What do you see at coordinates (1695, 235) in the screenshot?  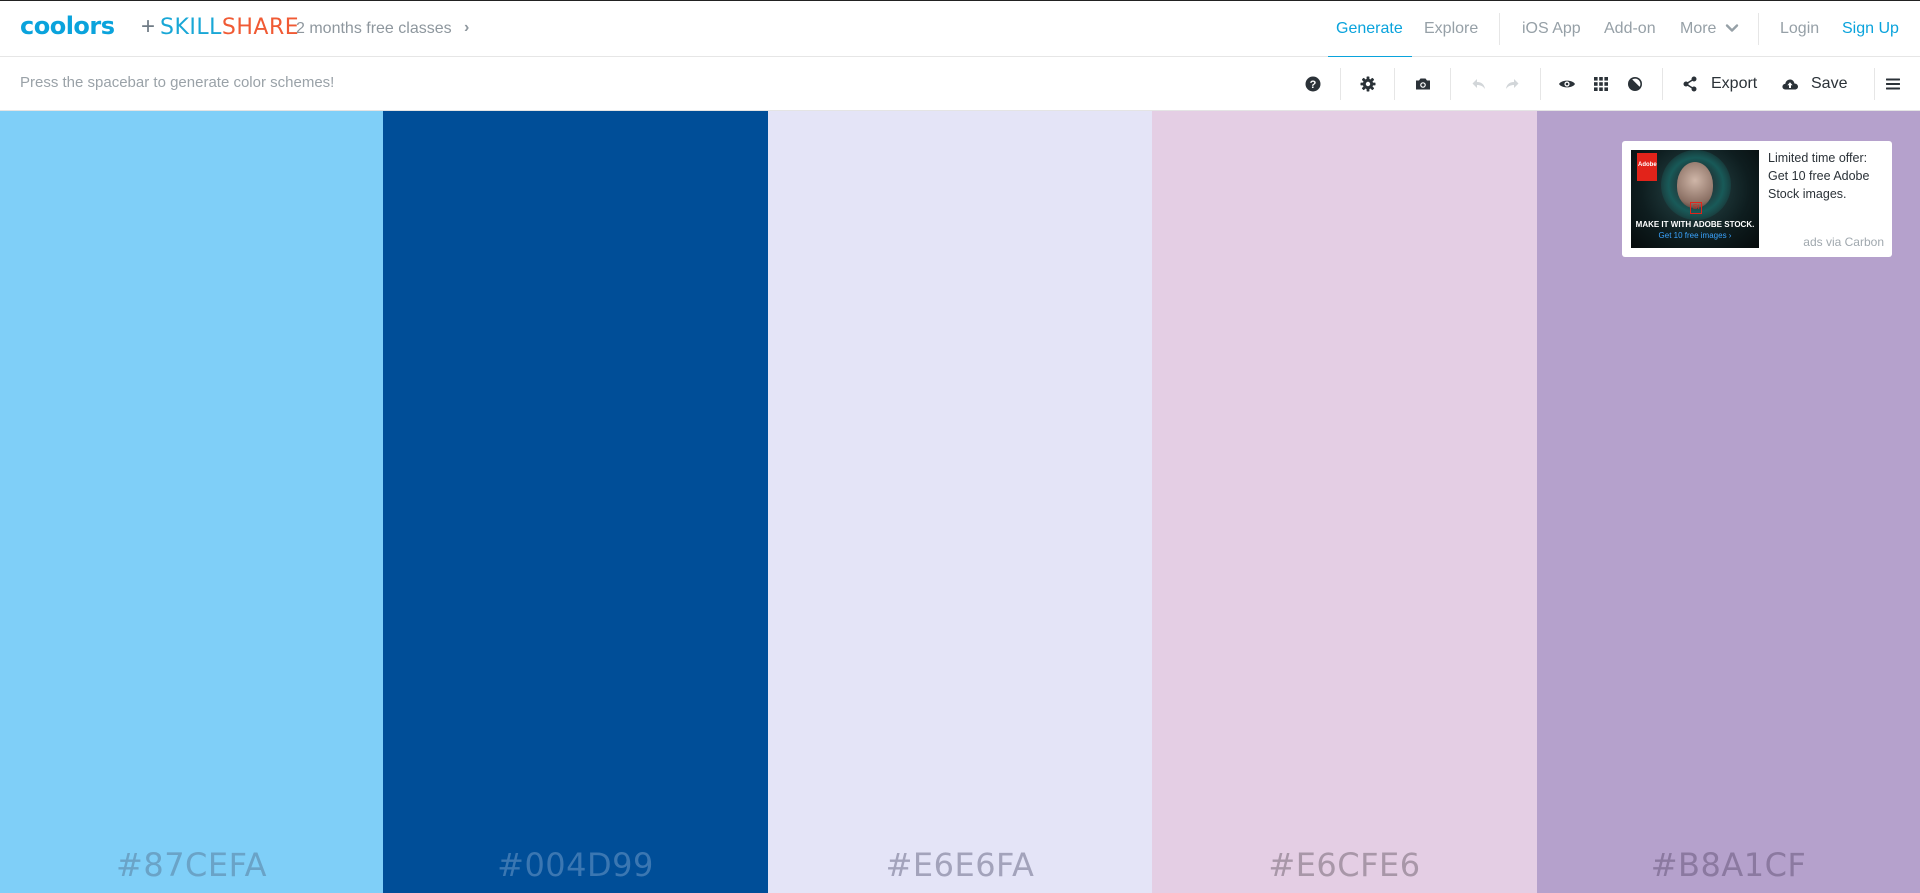 I see `ad-image-cta: Get 10 free images ›` at bounding box center [1695, 235].